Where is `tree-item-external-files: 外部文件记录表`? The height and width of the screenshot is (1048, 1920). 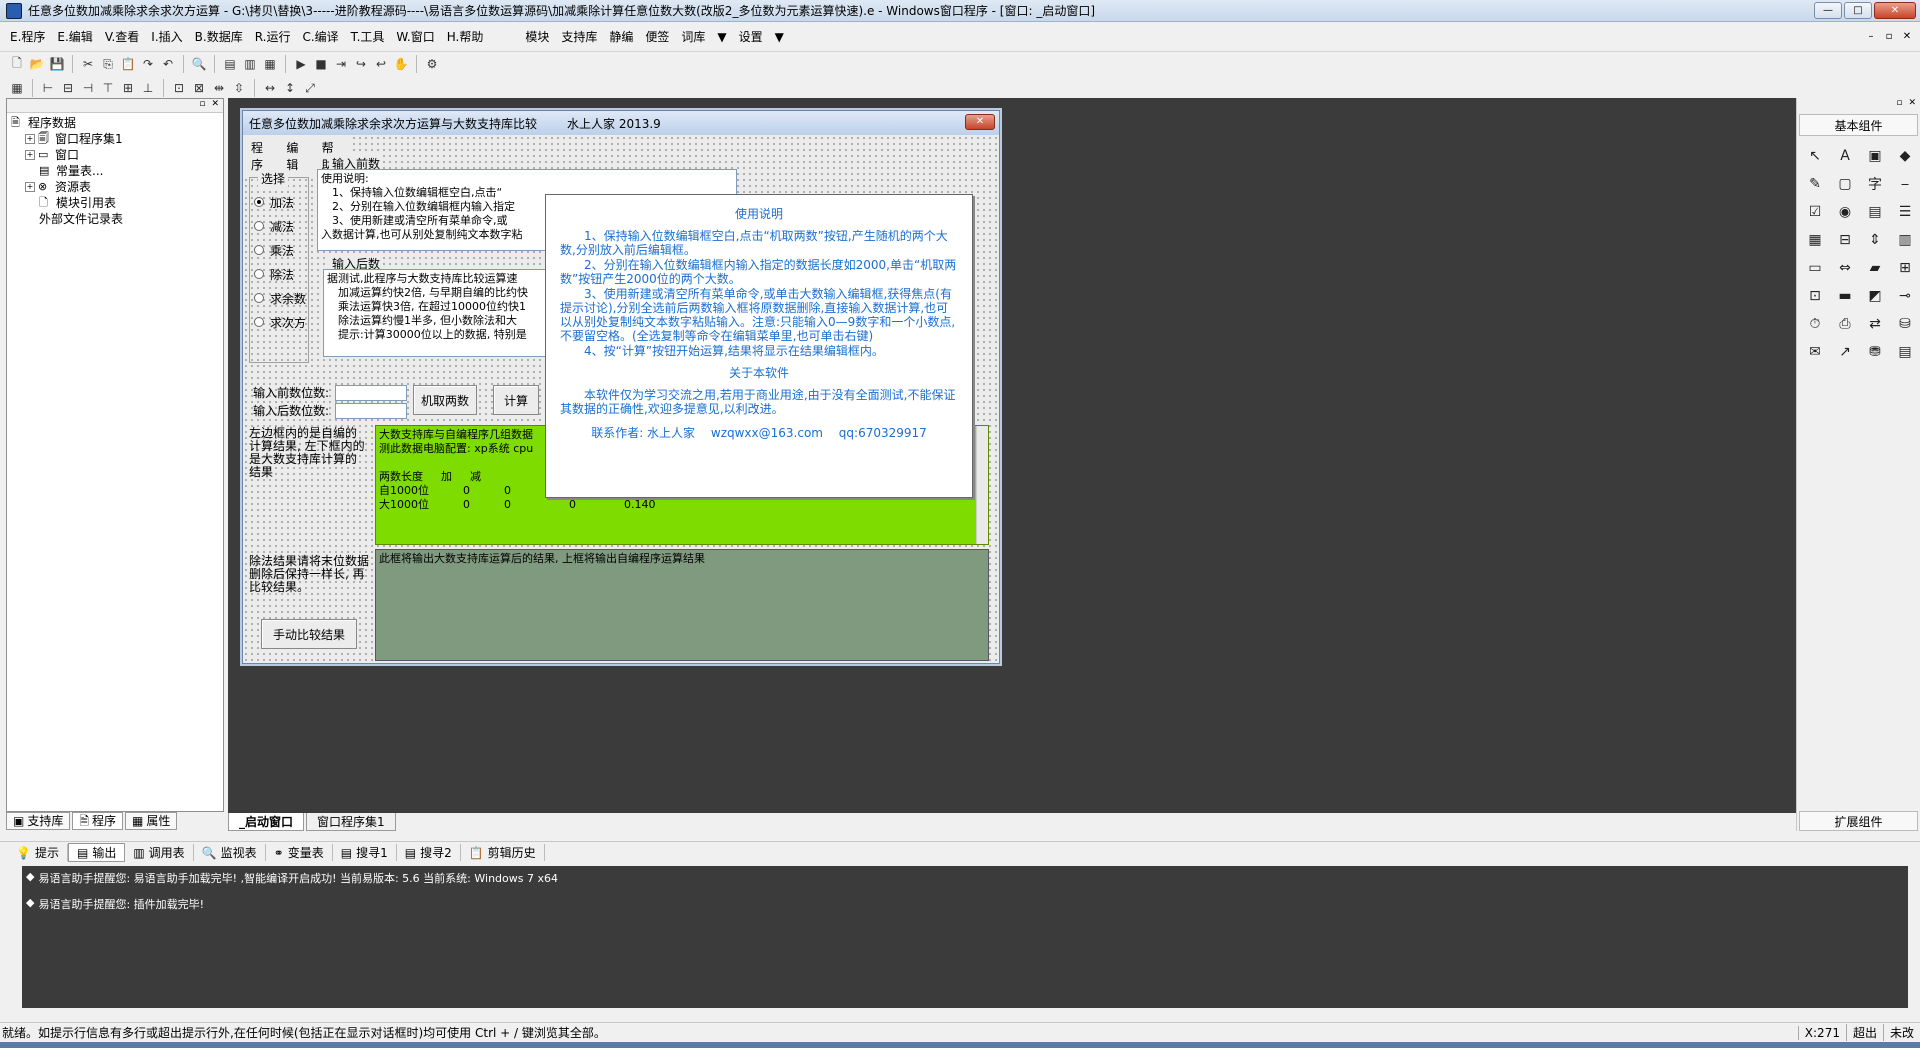
tree-item-external-files: 外部文件记录表 is located at coordinates (115, 219).